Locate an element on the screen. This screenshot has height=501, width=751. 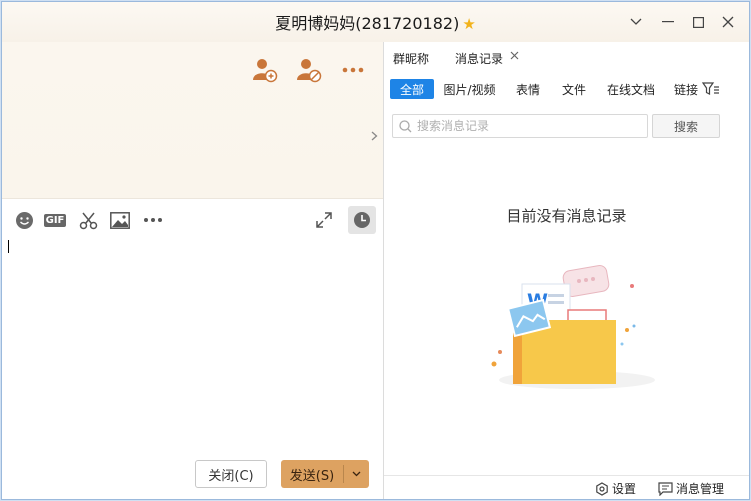
search-button: 搜索 is located at coordinates (686, 126).